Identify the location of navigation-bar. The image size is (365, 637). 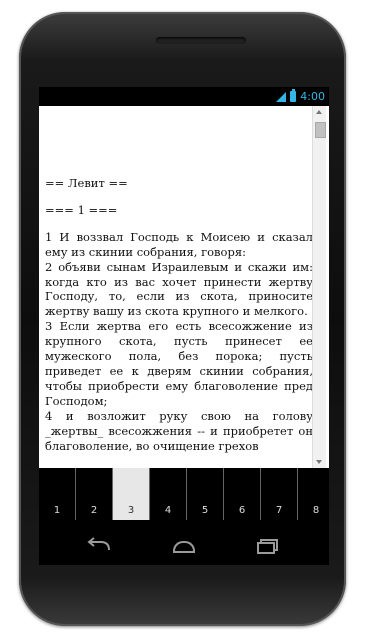
(184, 546).